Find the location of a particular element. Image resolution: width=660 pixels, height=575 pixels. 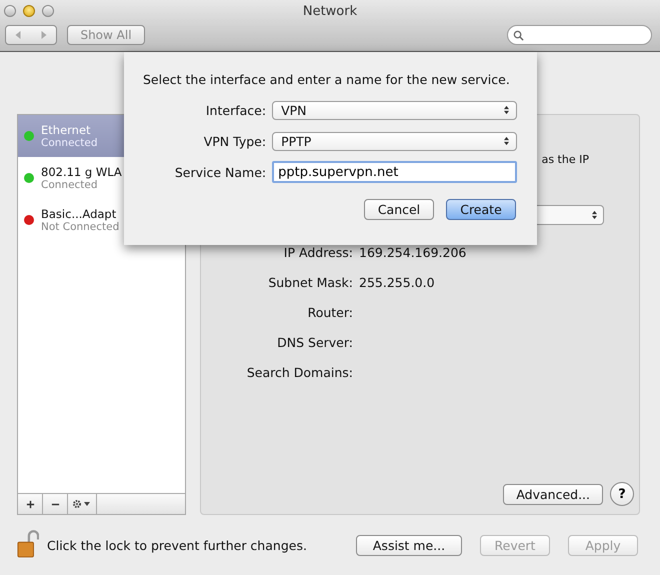

field-value: 255.255.0.0 is located at coordinates (397, 282).